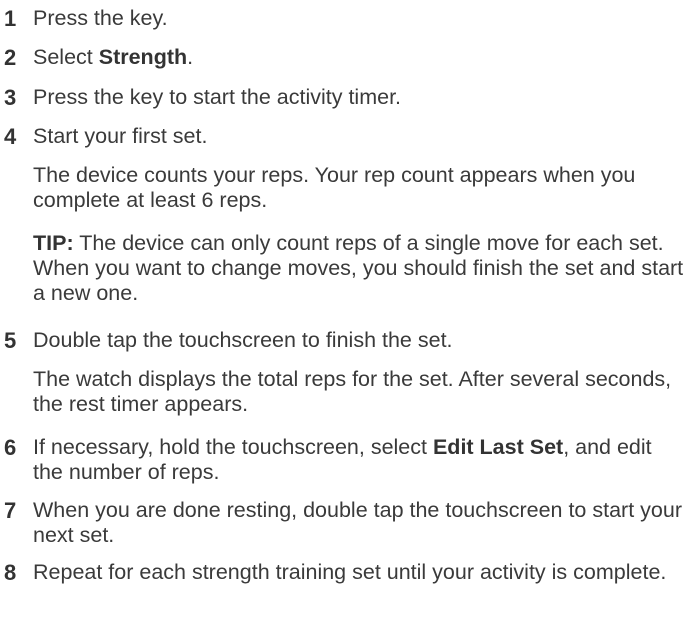 This screenshot has width=696, height=637. I want to click on step-2: 2 Select Strength., so click(345, 57).